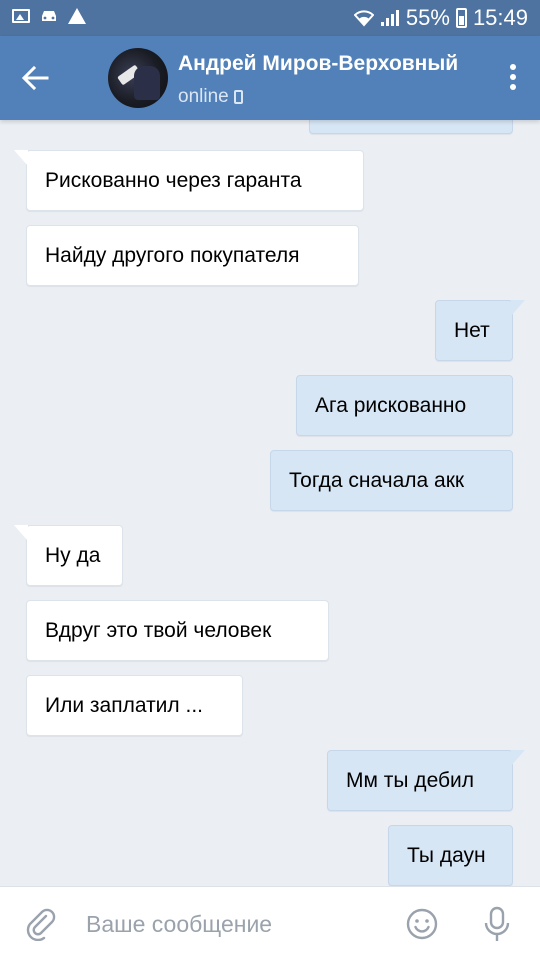 The height and width of the screenshot is (960, 540). What do you see at coordinates (77, 16) in the screenshot?
I see `warning-icon` at bounding box center [77, 16].